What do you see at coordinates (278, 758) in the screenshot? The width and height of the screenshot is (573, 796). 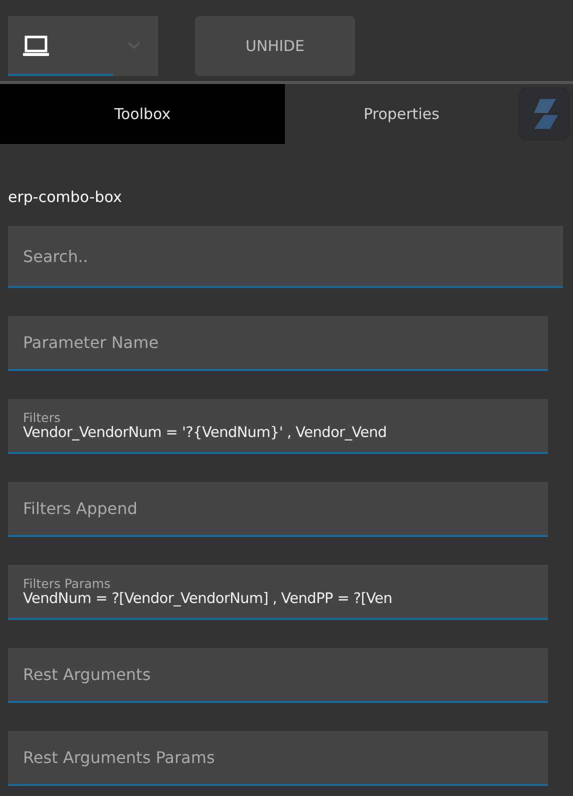 I see `input-field: Rest Arguments Params` at bounding box center [278, 758].